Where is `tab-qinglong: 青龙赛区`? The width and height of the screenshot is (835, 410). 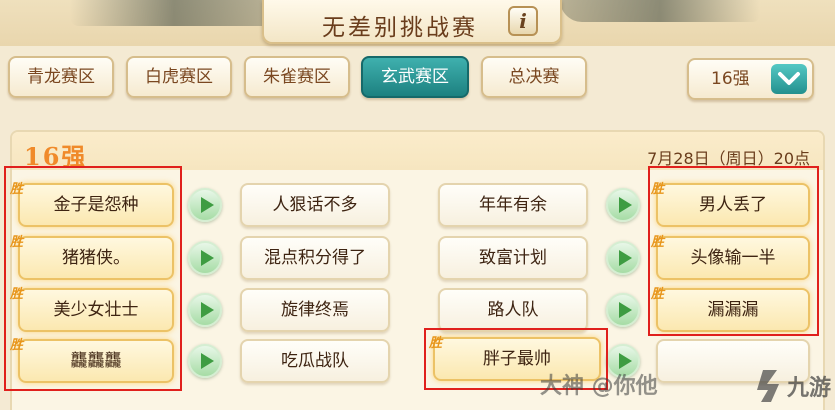 tab-qinglong: 青龙赛区 is located at coordinates (61, 77).